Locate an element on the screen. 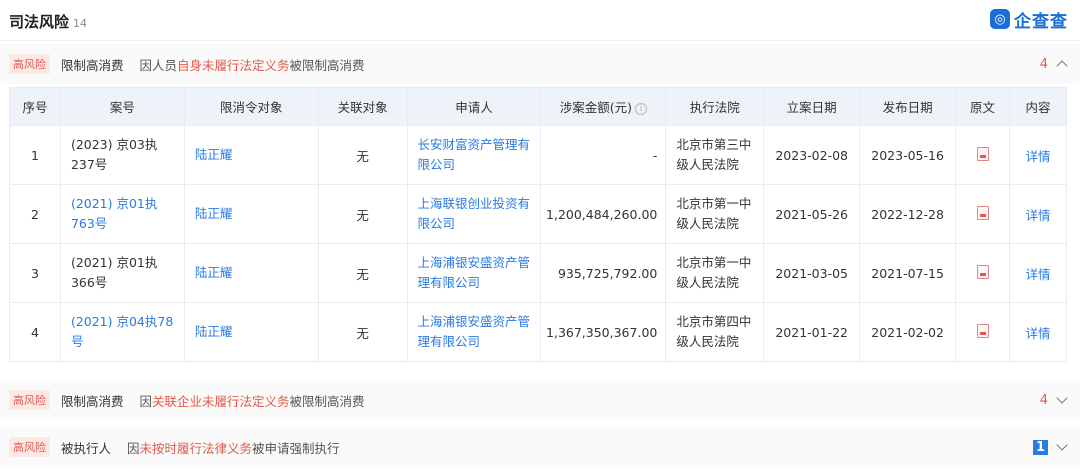 The width and height of the screenshot is (1080, 475). published-date: 2021-02-02 is located at coordinates (908, 332).